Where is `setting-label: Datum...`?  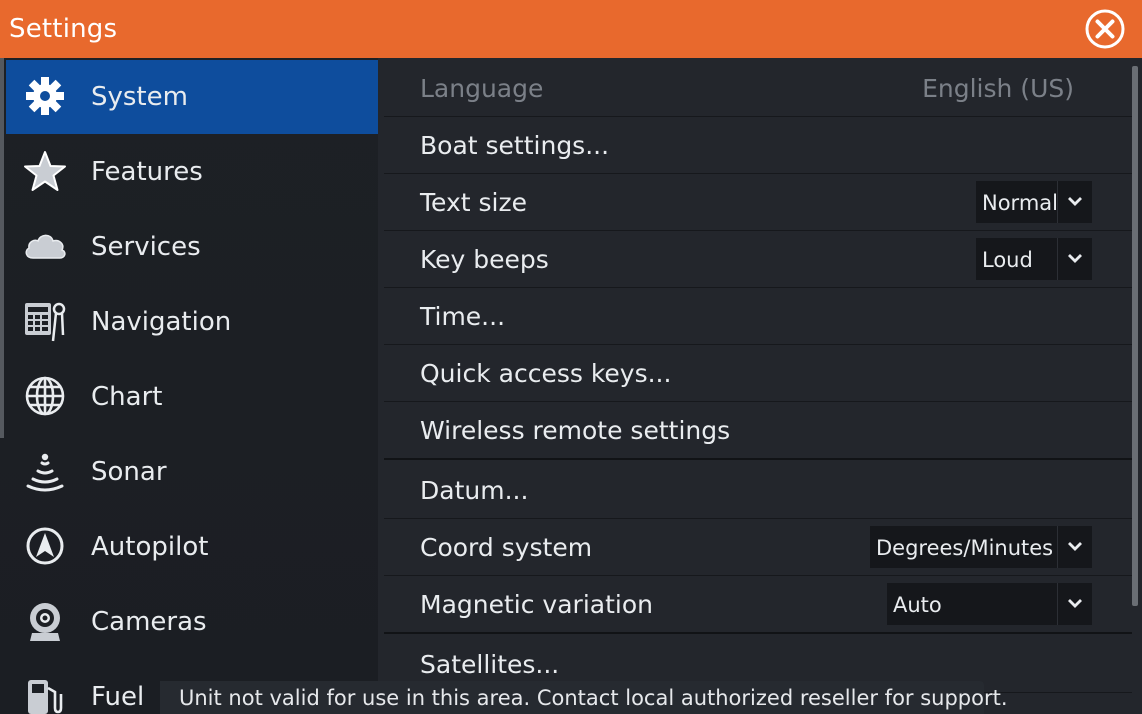
setting-label: Datum... is located at coordinates (474, 490).